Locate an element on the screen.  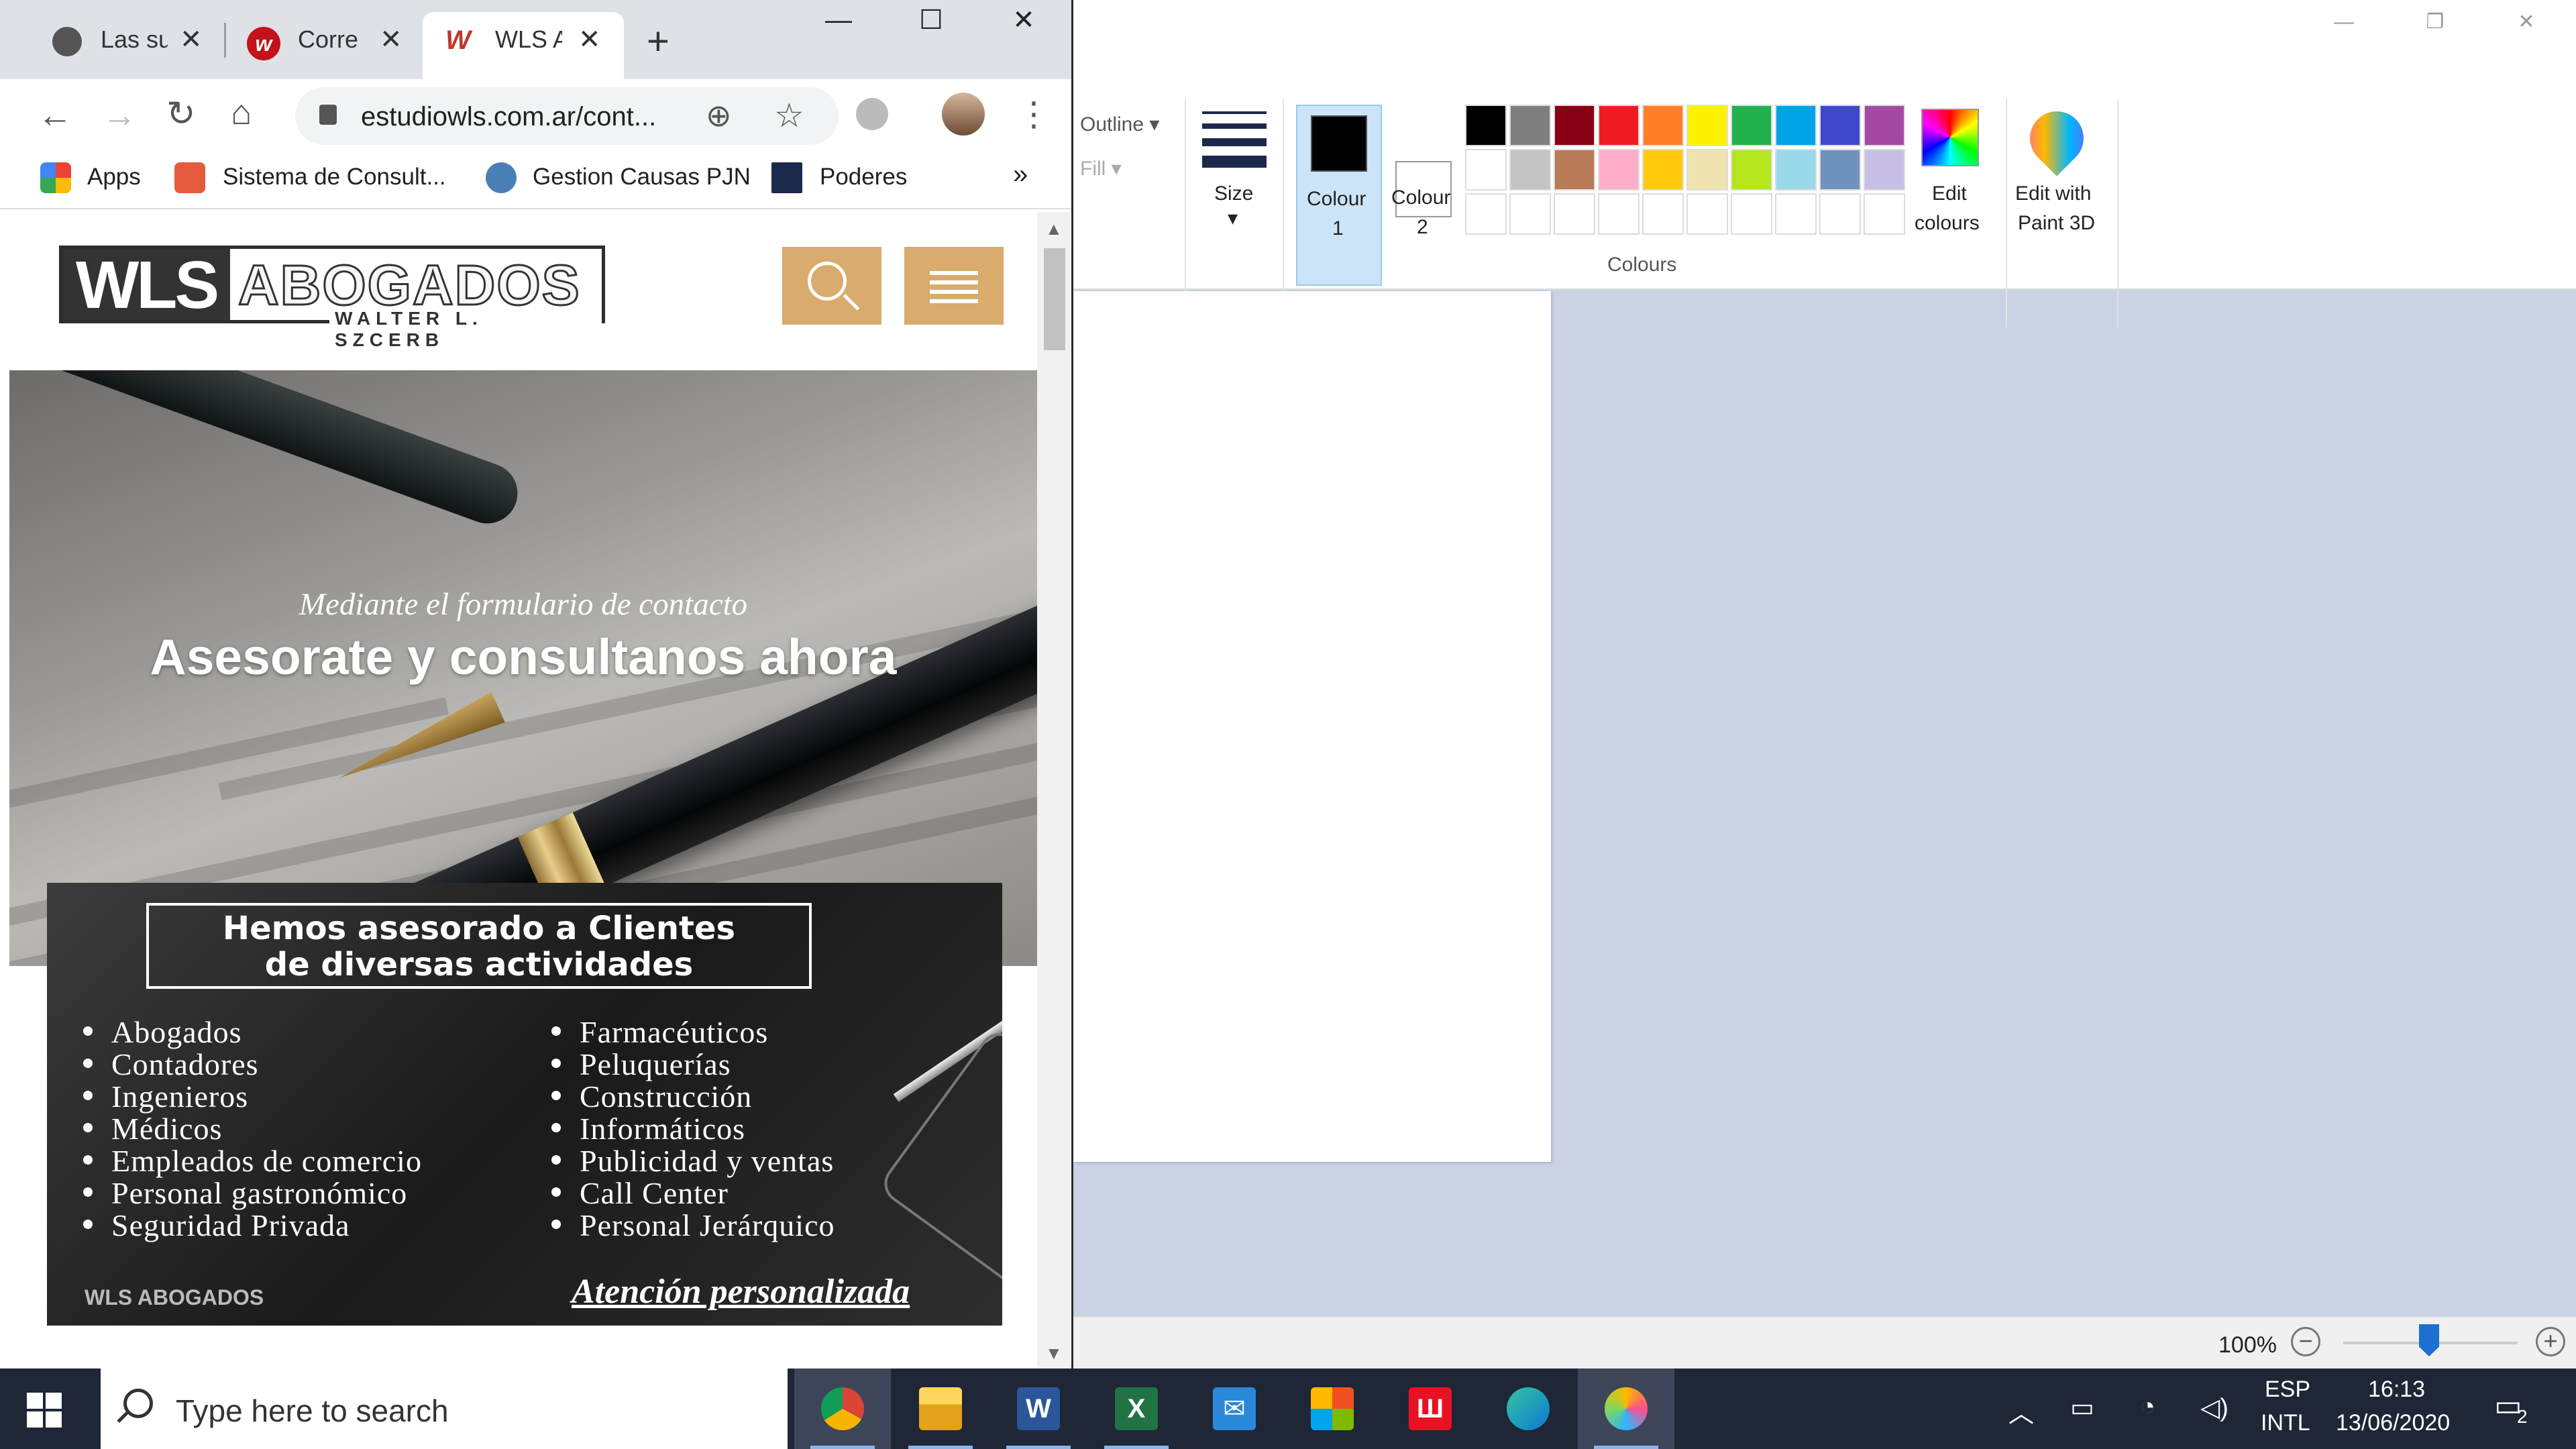
start-button is located at coordinates (44, 1410).